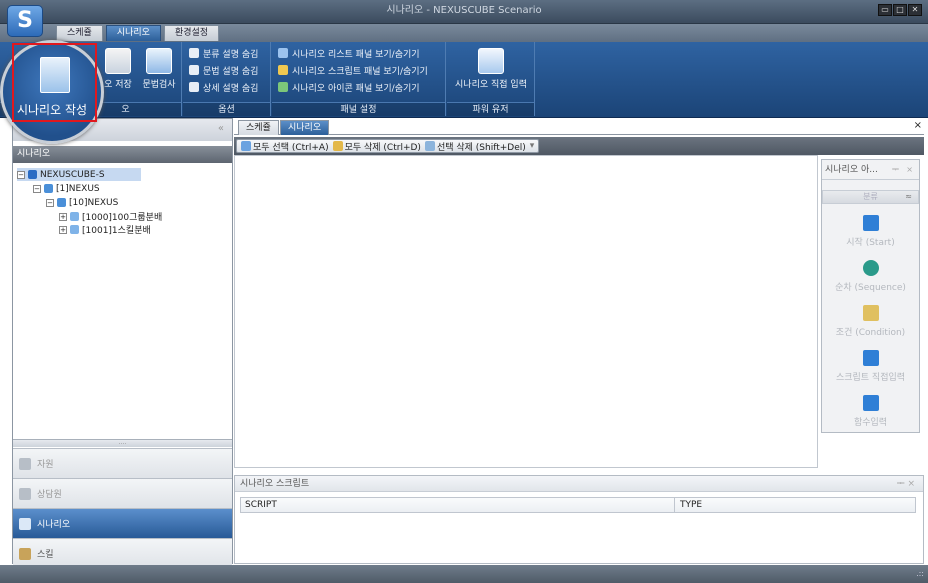 This screenshot has height=583, width=928. Describe the element at coordinates (122, 463) in the screenshot. I see `nav-resources: 자원` at that location.